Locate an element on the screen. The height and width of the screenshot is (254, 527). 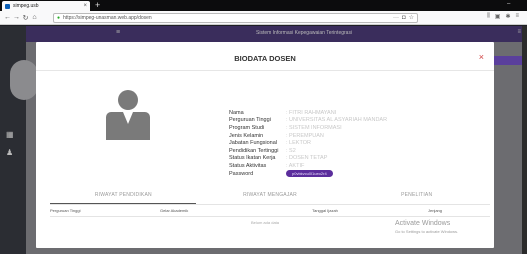
sidebar-icon: ▣ is located at coordinates (498, 16).